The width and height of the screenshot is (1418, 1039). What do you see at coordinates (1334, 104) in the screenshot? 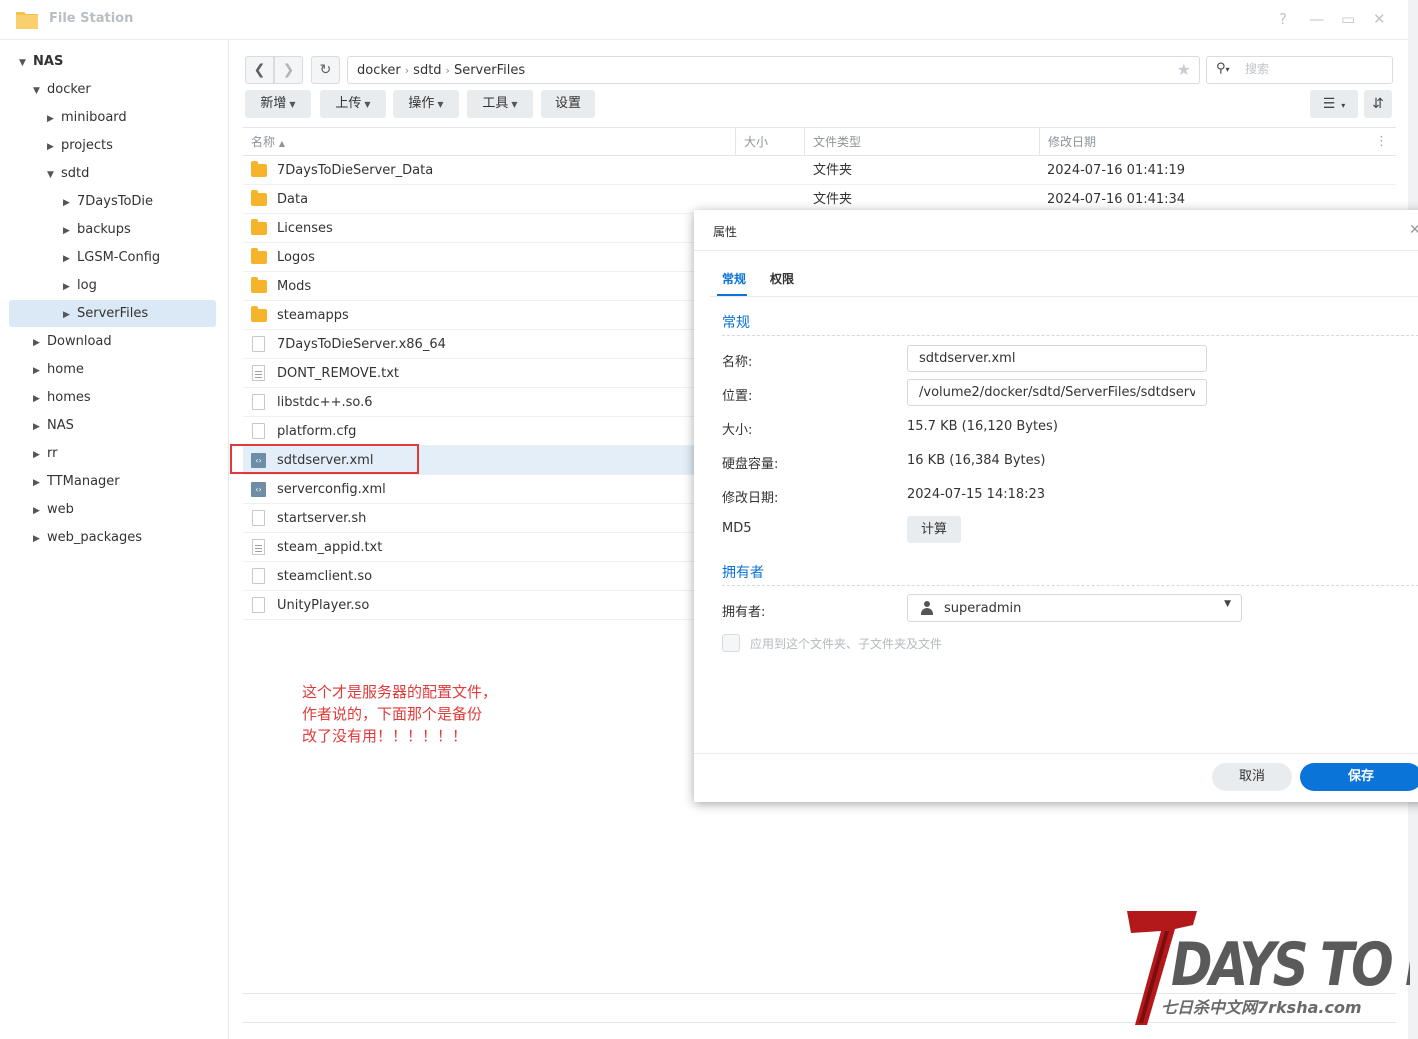
I see `list-view-icon: ☰ ▾` at bounding box center [1334, 104].